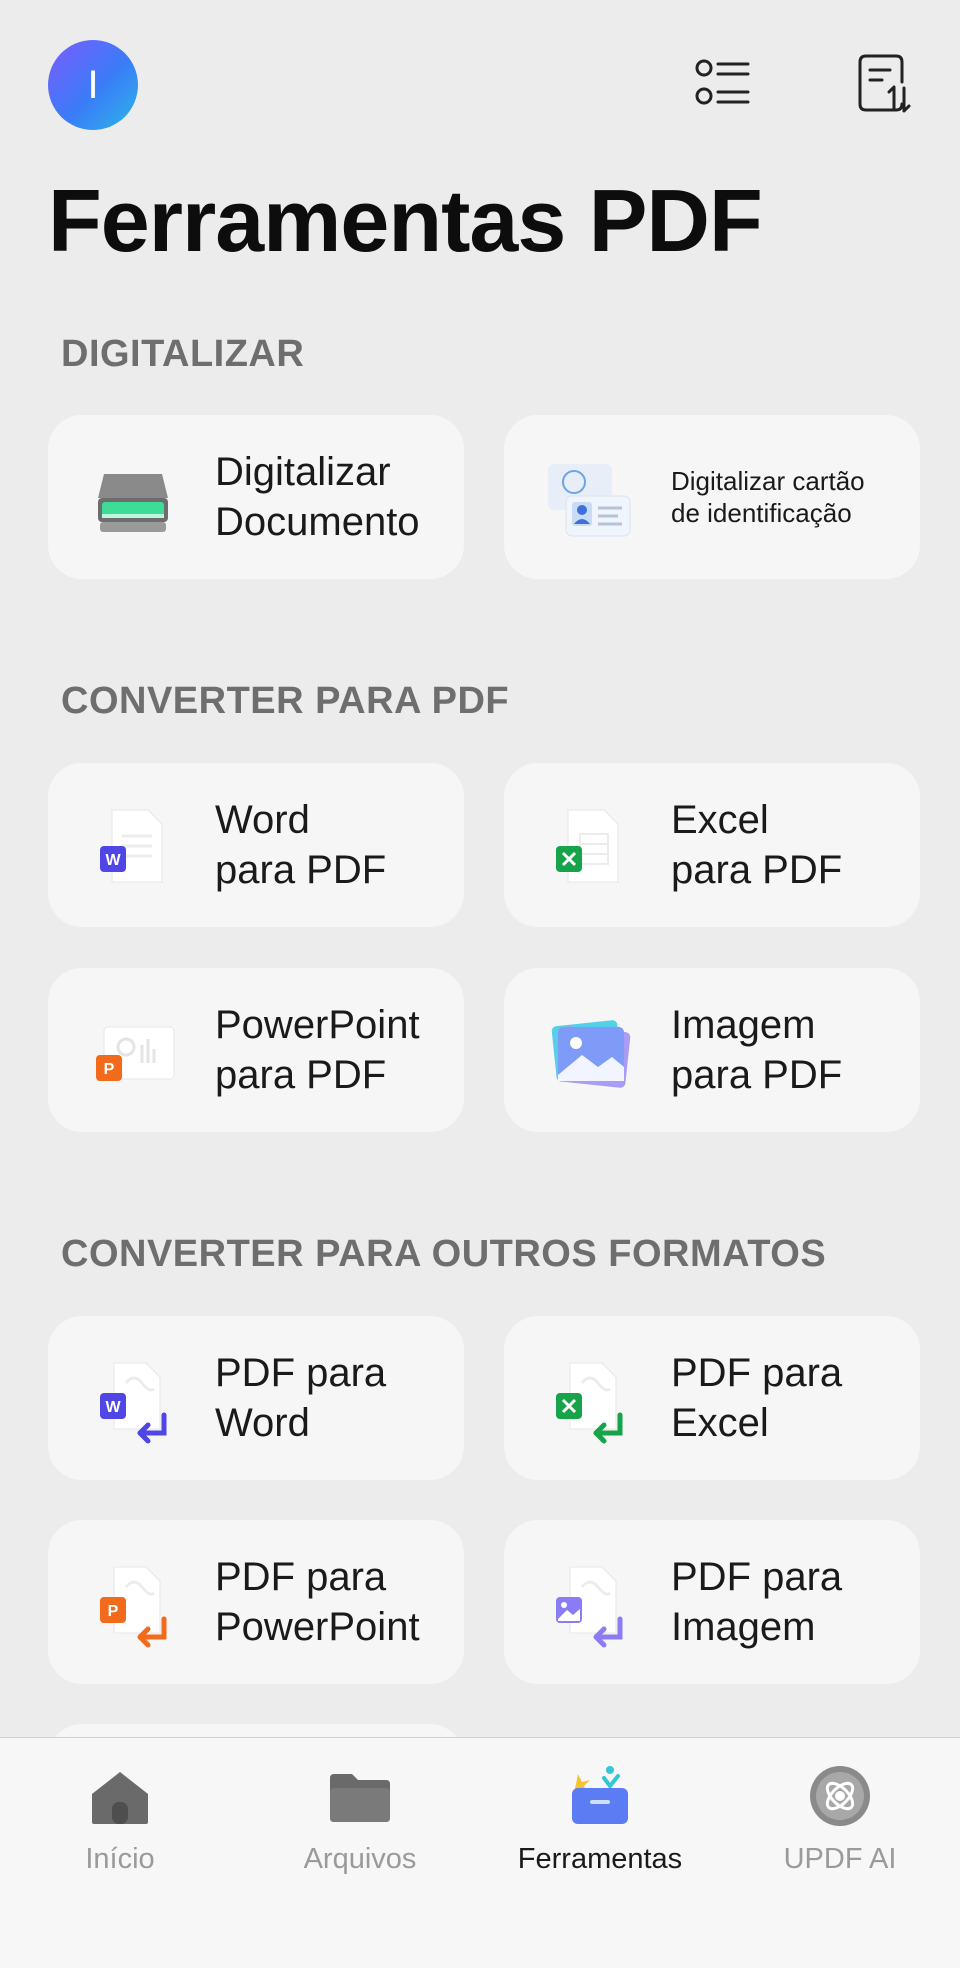 This screenshot has width=960, height=1968. I want to click on ai-icon, so click(840, 1796).